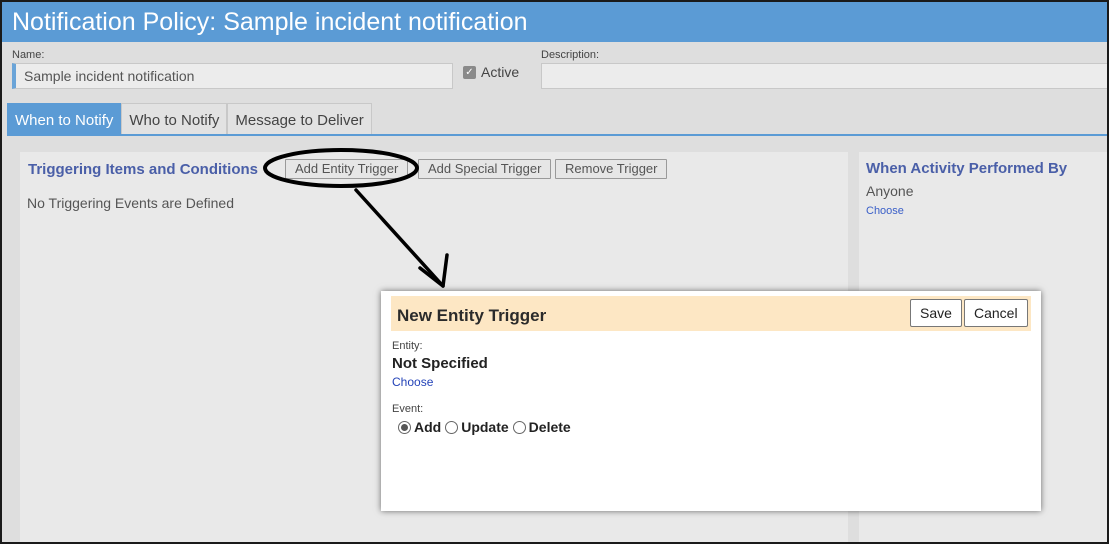 The image size is (1109, 544). Describe the element at coordinates (174, 119) in the screenshot. I see `tab-who-to-notify: Who to Notify` at that location.